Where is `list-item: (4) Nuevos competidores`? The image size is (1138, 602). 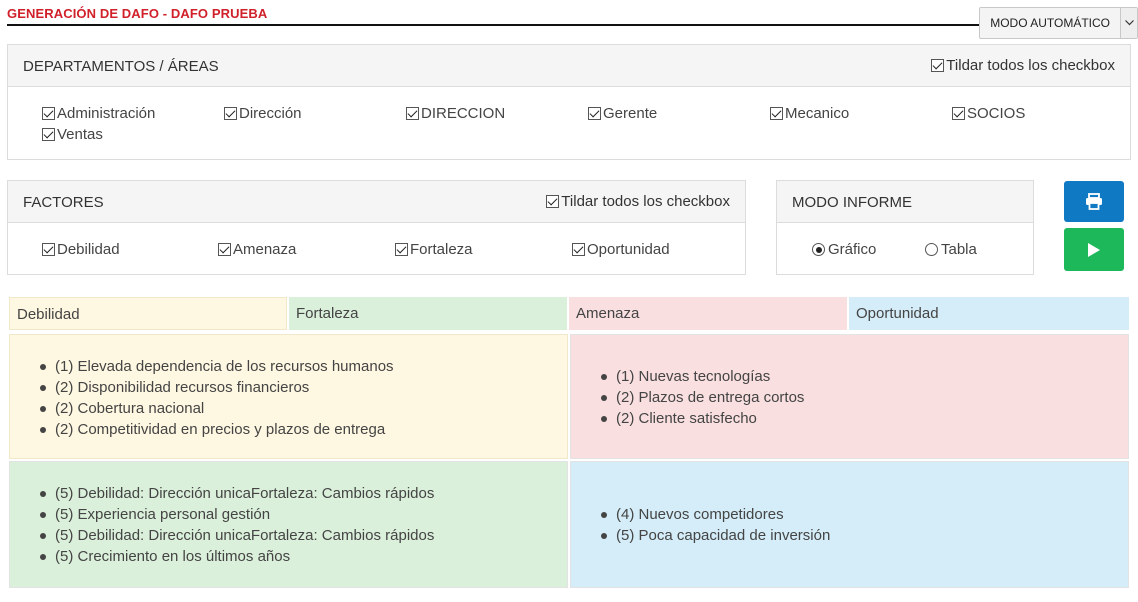 list-item: (4) Nuevos competidores is located at coordinates (715, 514).